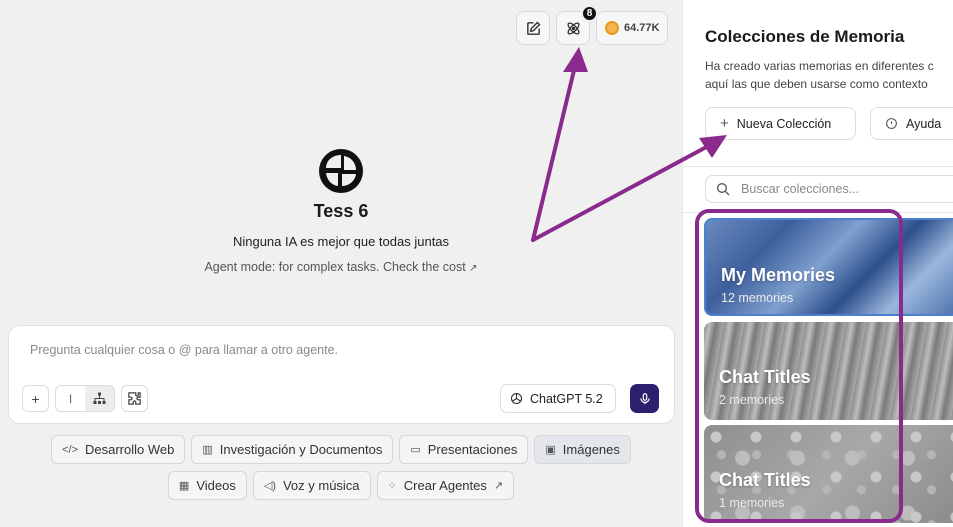 The image size is (953, 527). I want to click on agents-icon: ⁘, so click(392, 486).